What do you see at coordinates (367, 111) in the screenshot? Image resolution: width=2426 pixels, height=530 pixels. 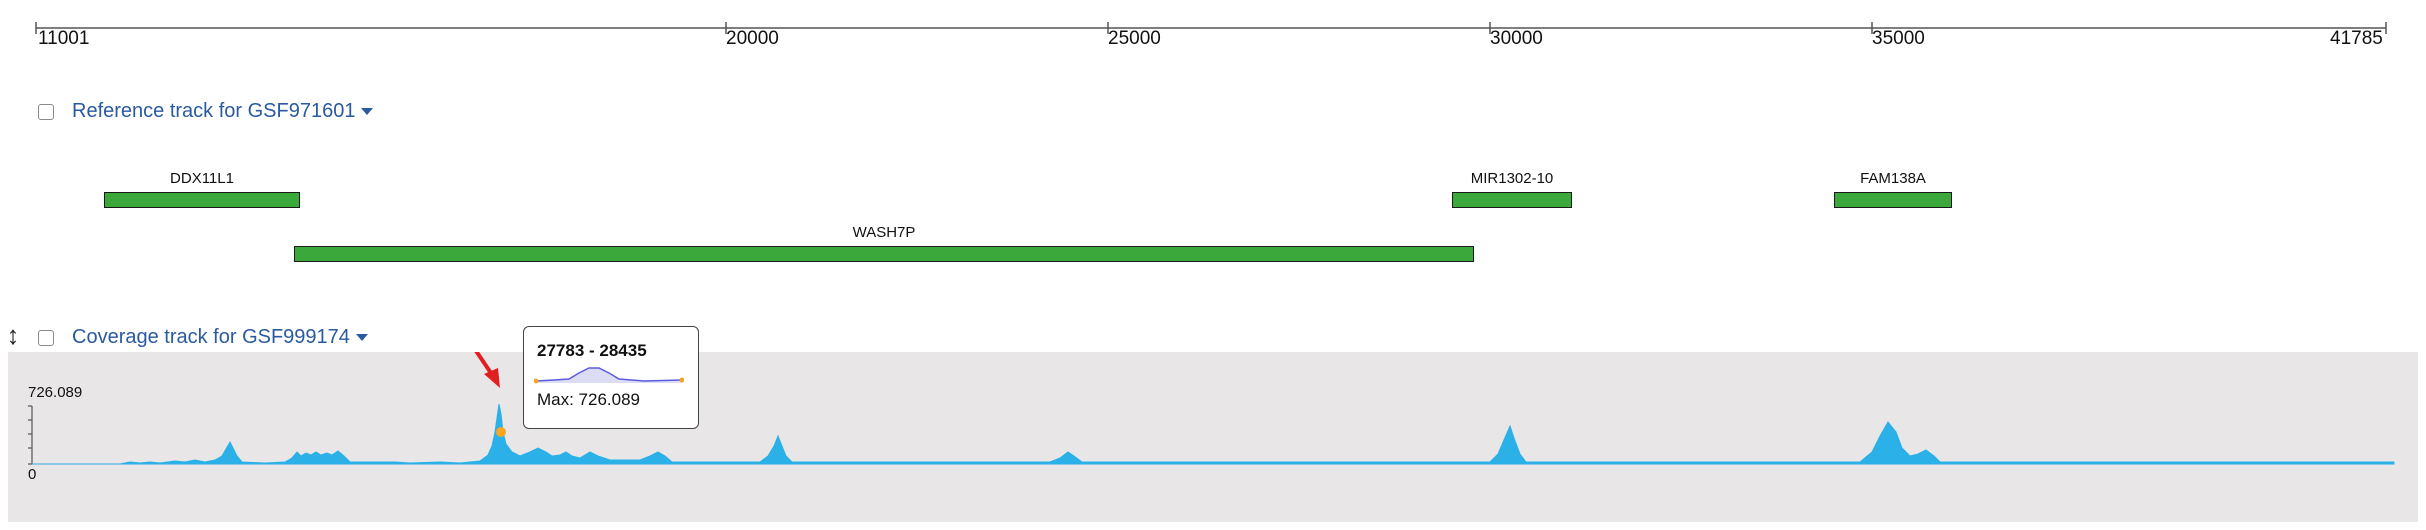 I see `reference-track-dropdown-icon` at bounding box center [367, 111].